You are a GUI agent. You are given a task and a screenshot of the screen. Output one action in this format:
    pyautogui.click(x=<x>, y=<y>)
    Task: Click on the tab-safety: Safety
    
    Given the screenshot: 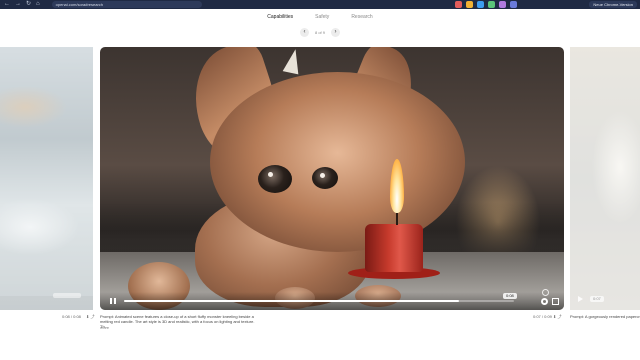 What is the action you would take?
    pyautogui.click(x=322, y=17)
    